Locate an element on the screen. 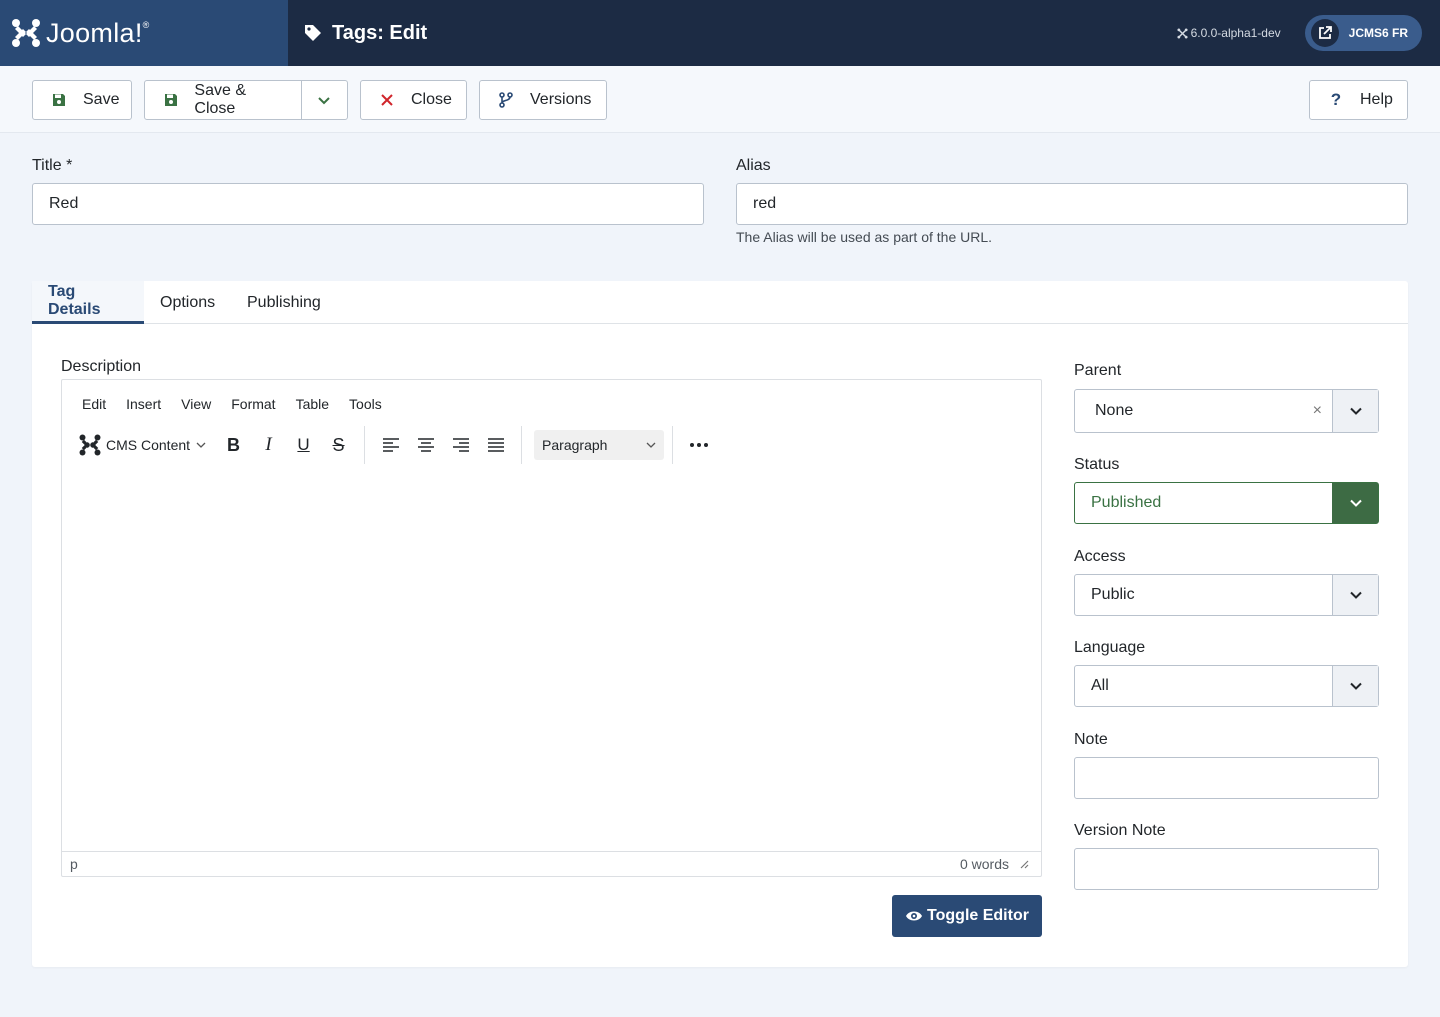  block-format-select: Paragraph is located at coordinates (599, 445).